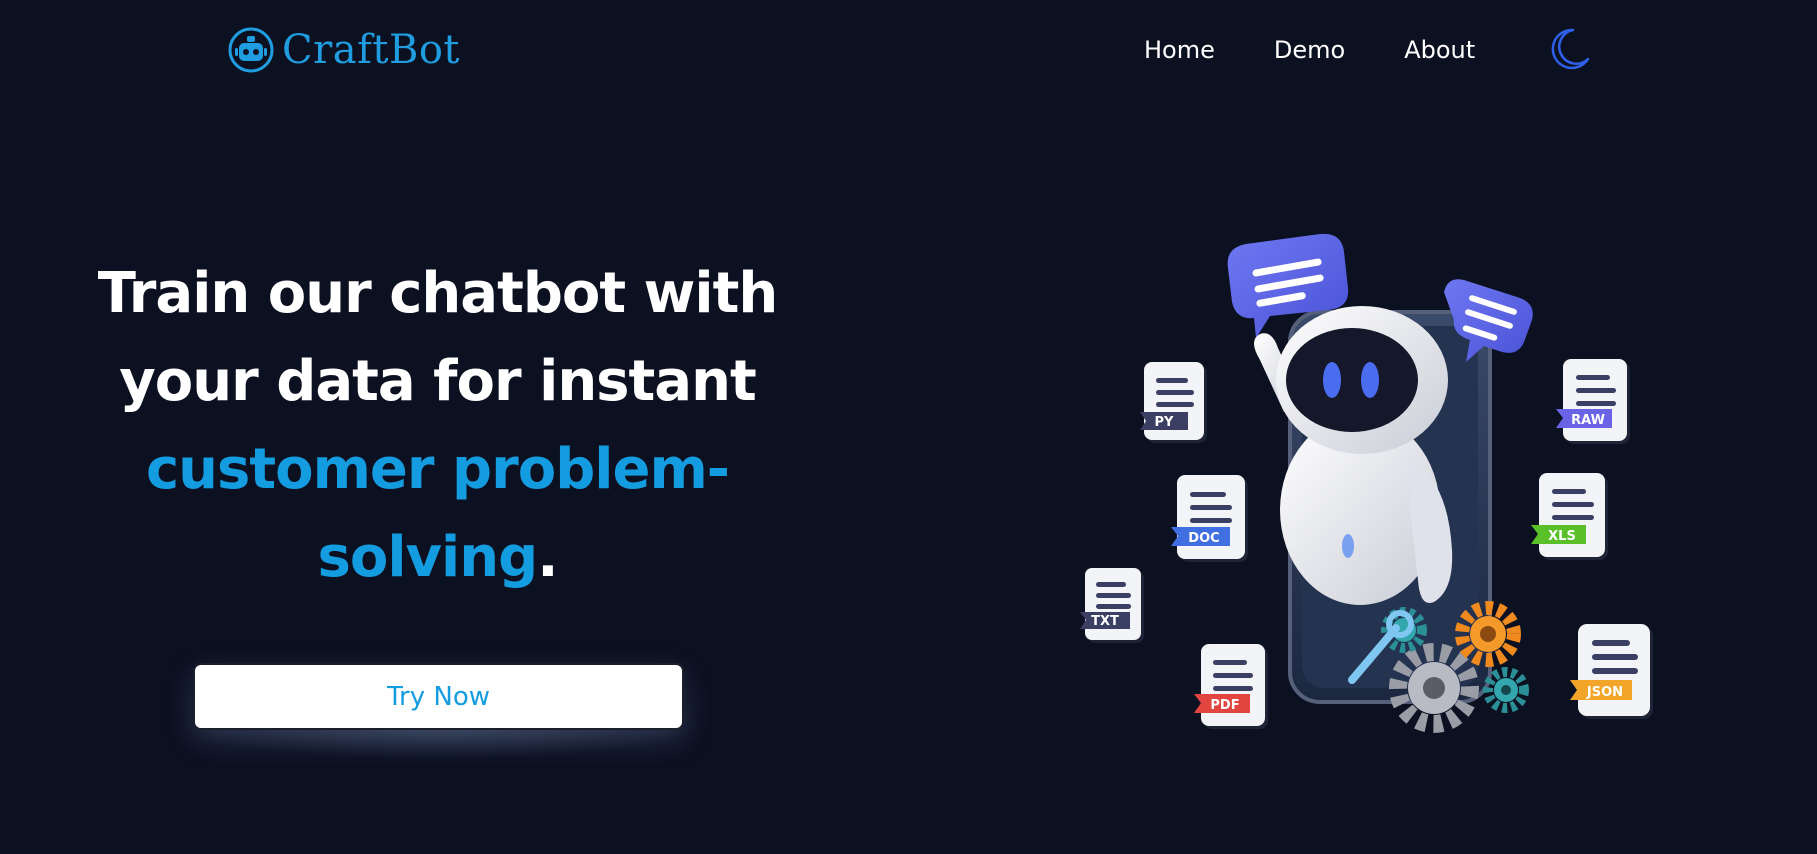 The height and width of the screenshot is (854, 1817). I want to click on nav-home: Home, so click(1179, 50).